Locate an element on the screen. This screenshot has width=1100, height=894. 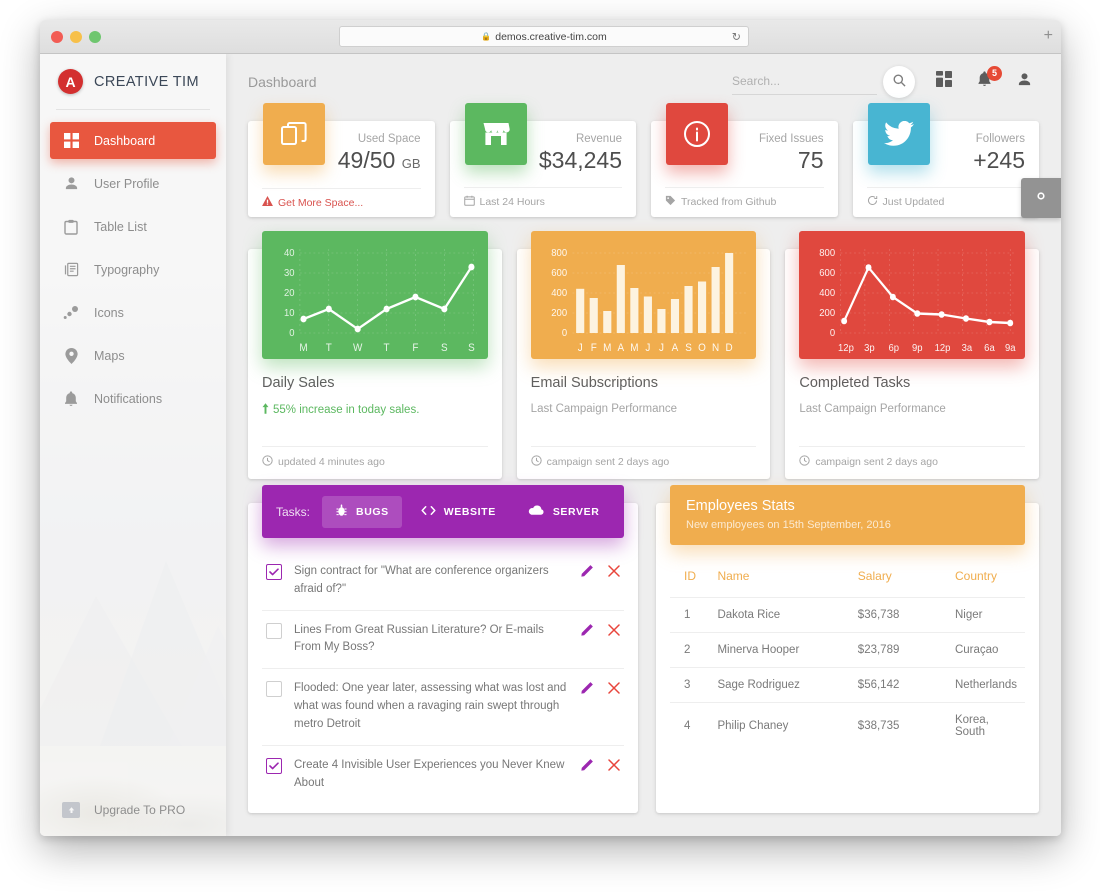
mountain-shape is located at coordinates (197, 686).